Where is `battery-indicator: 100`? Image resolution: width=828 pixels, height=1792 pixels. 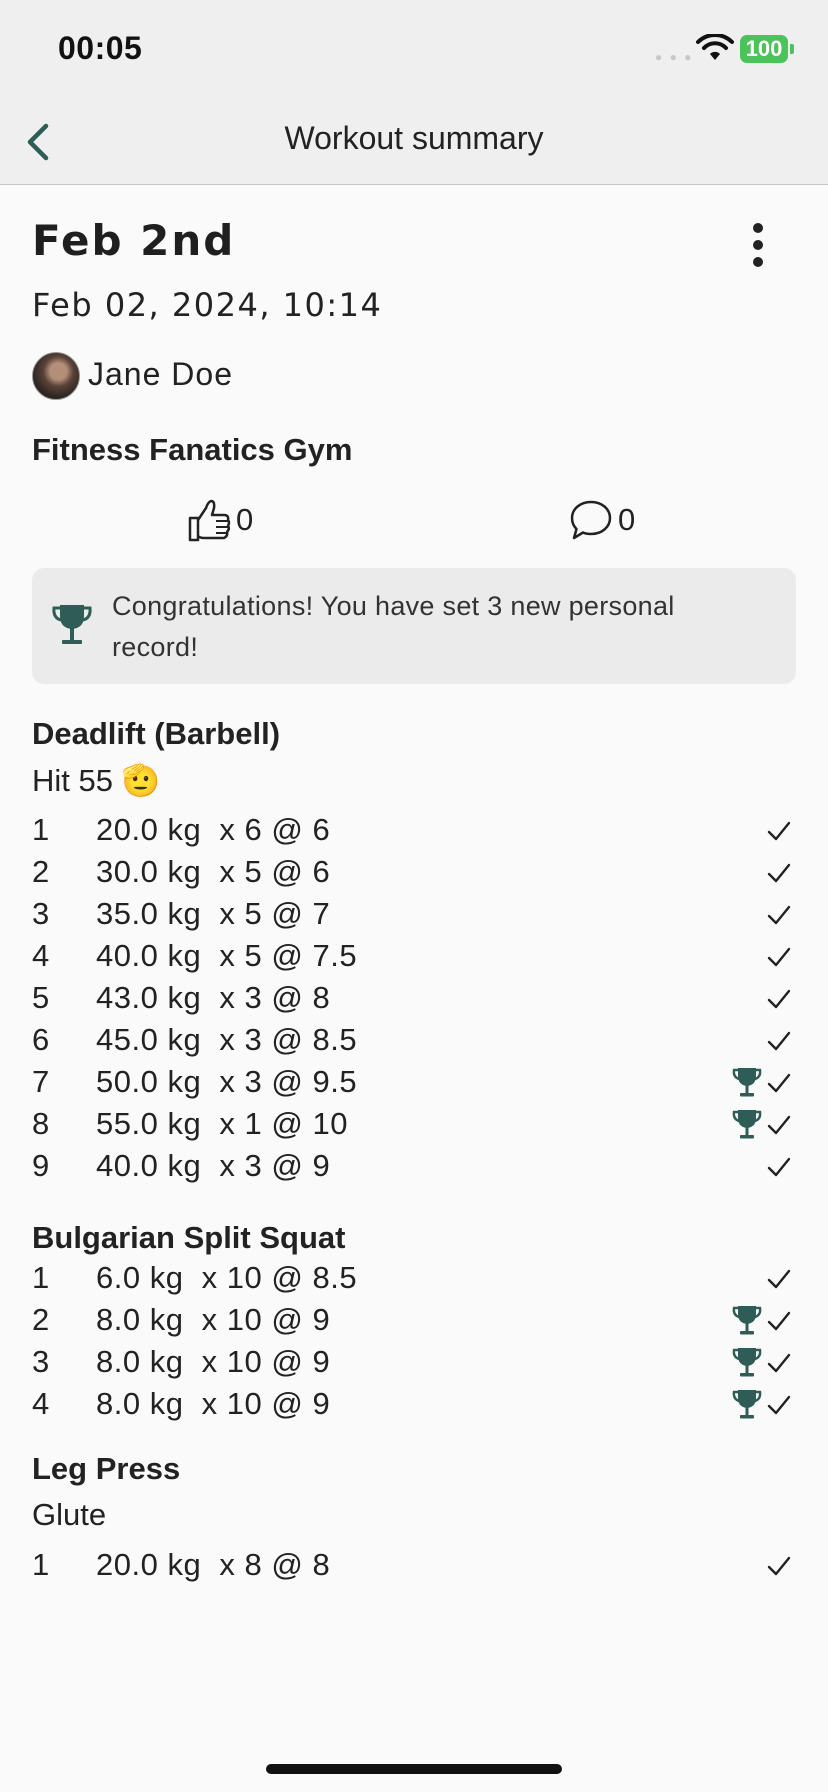
battery-indicator: 100 is located at coordinates (764, 49).